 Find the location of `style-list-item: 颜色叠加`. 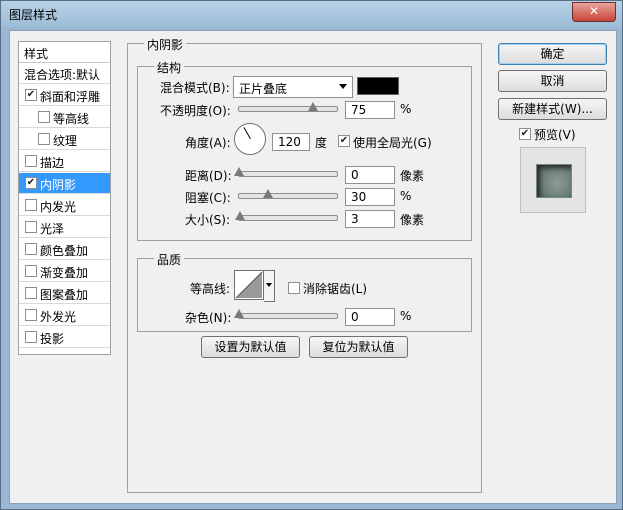

style-list-item: 颜色叠加 is located at coordinates (64, 249).